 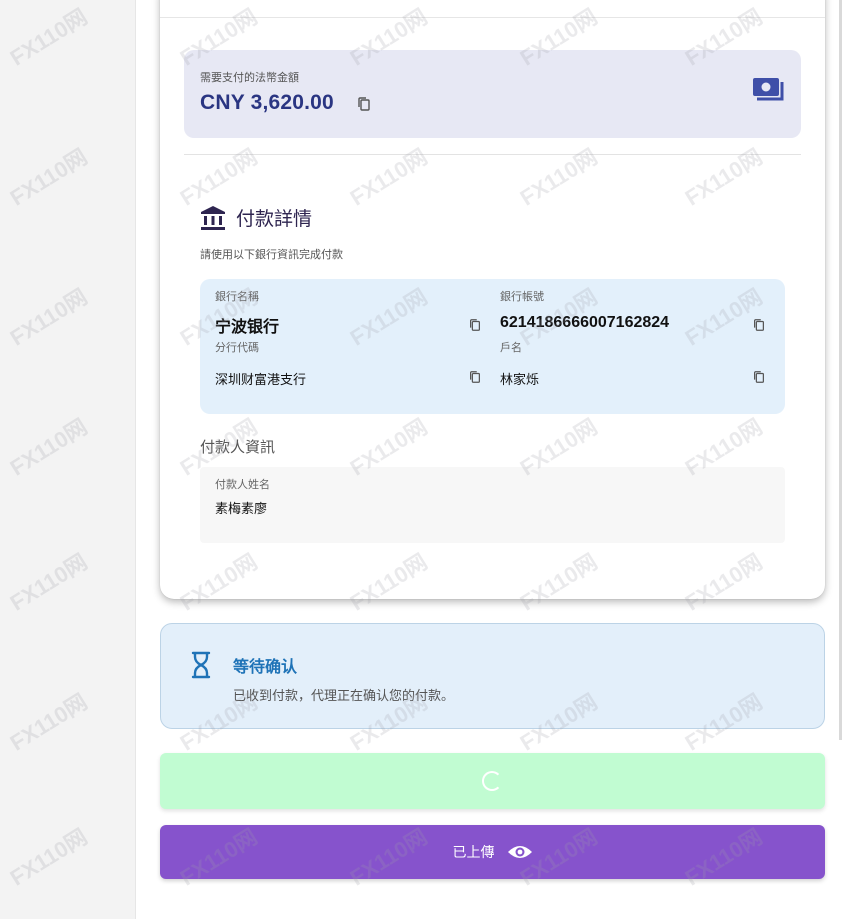 What do you see at coordinates (519, 852) in the screenshot?
I see `eye-icon` at bounding box center [519, 852].